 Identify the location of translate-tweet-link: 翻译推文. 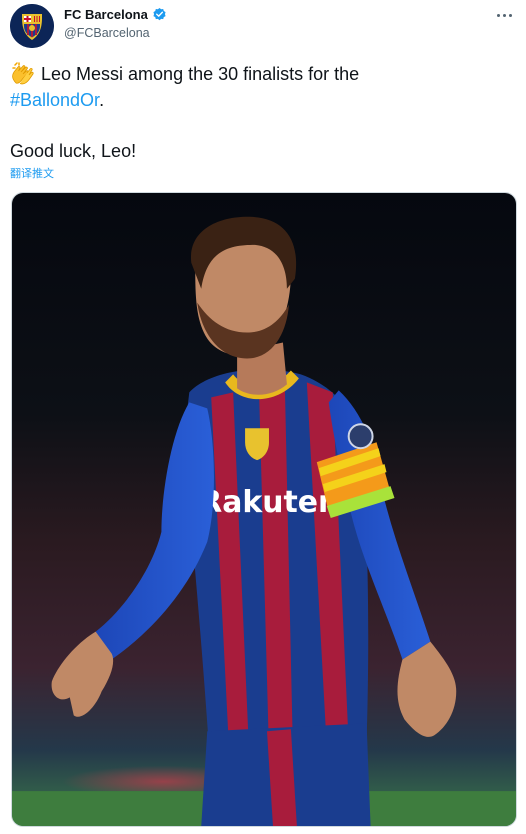
(32, 173).